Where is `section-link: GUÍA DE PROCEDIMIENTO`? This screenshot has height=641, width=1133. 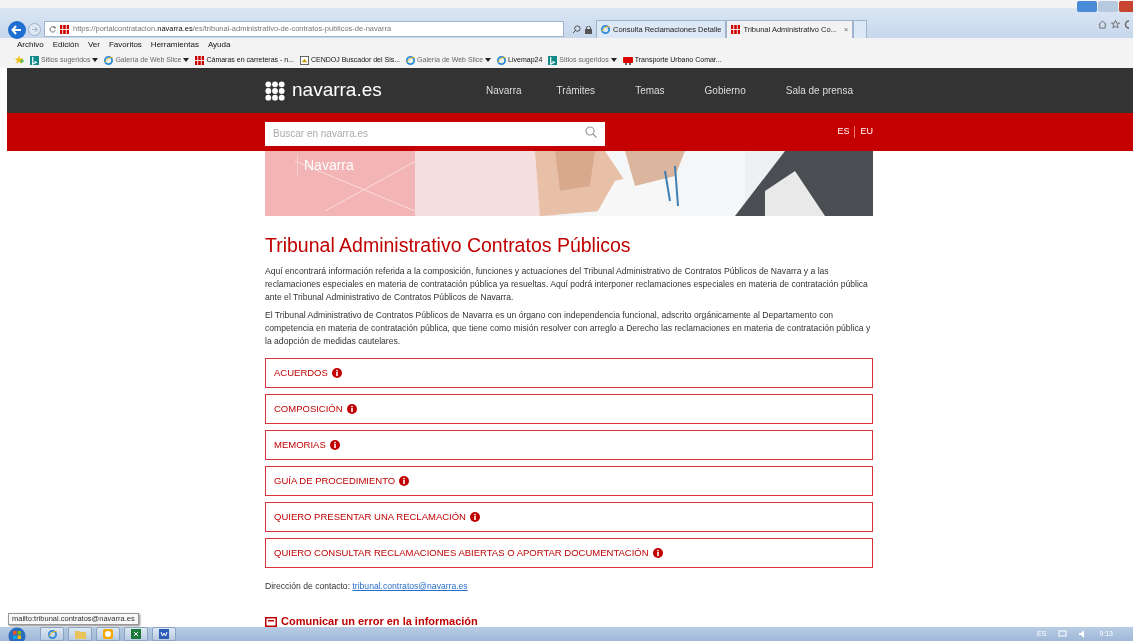 section-link: GUÍA DE PROCEDIMIENTO is located at coordinates (569, 481).